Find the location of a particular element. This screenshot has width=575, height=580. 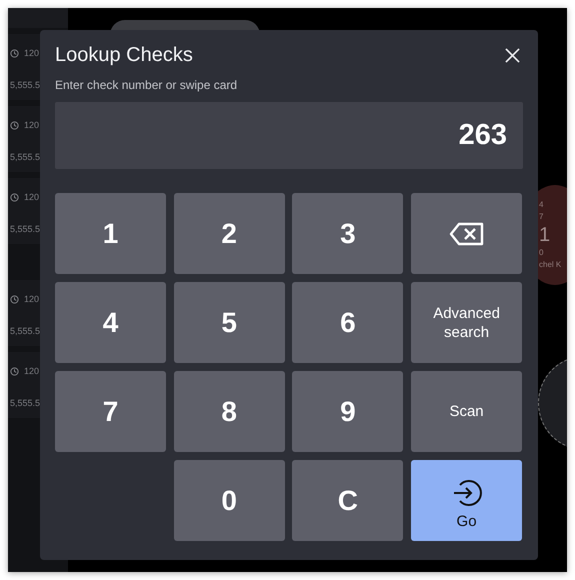

backspace-button is located at coordinates (466, 233).